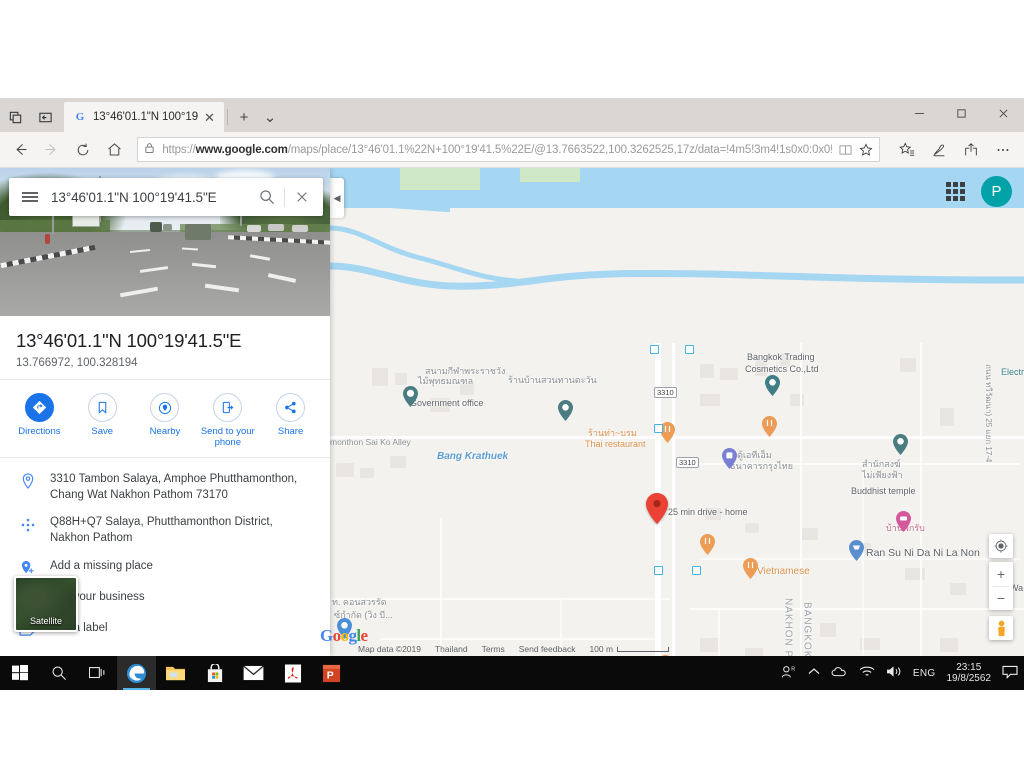 The image size is (1024, 768). Describe the element at coordinates (144, 117) in the screenshot. I see `browser-tab: G 13°46'01.1"N 100°19'41 ✕` at that location.